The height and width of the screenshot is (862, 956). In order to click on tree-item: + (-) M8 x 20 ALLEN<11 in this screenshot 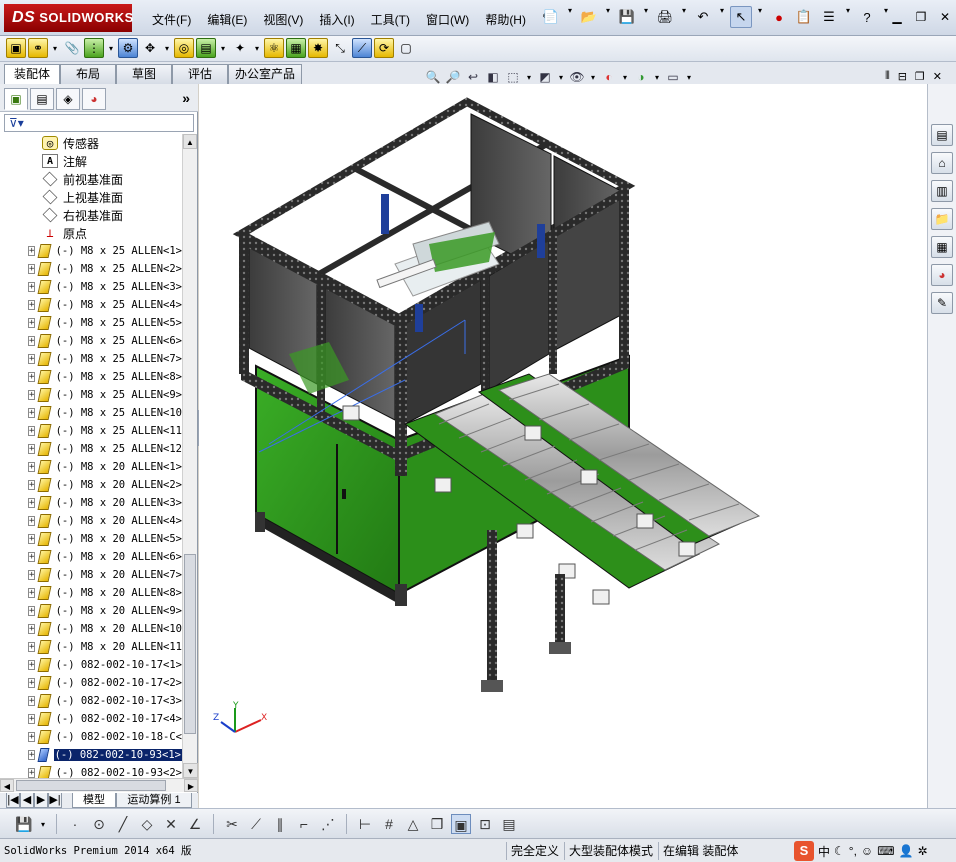, I will do `click(91, 647)`.